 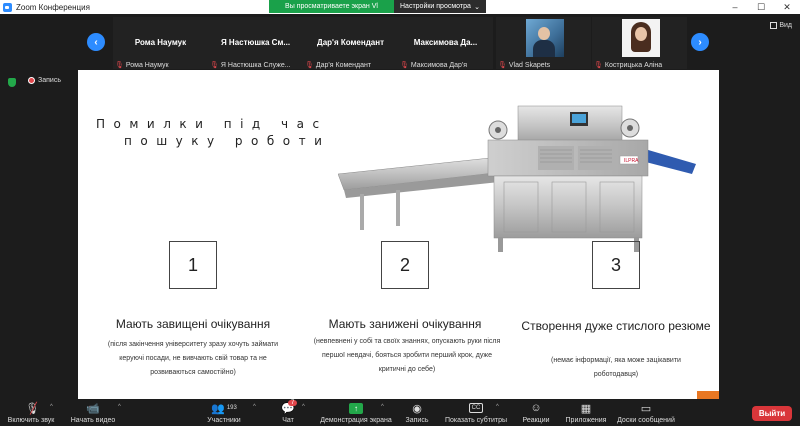 What do you see at coordinates (439, 65) in the screenshot?
I see `participant-label-text: Максимова Дар'я` at bounding box center [439, 65].